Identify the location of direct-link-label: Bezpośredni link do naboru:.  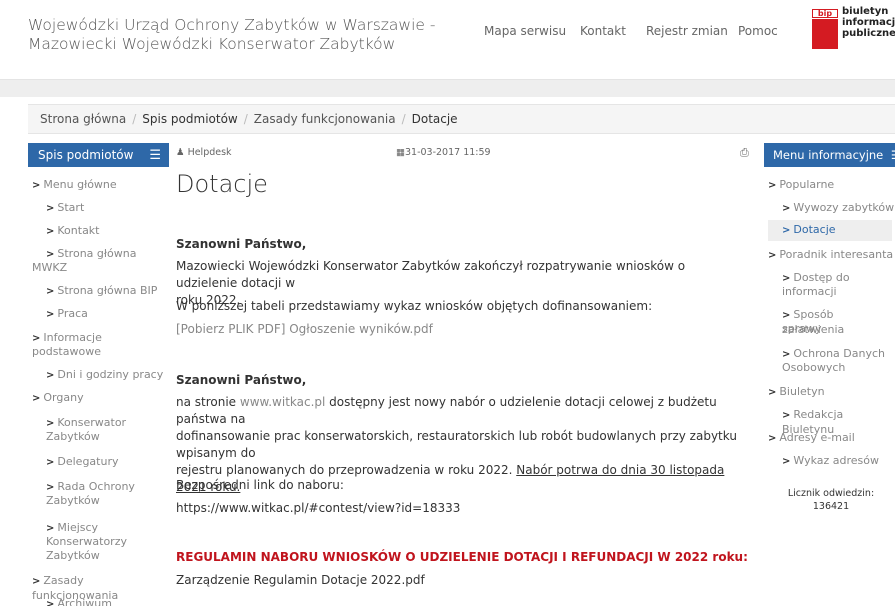
(260, 485).